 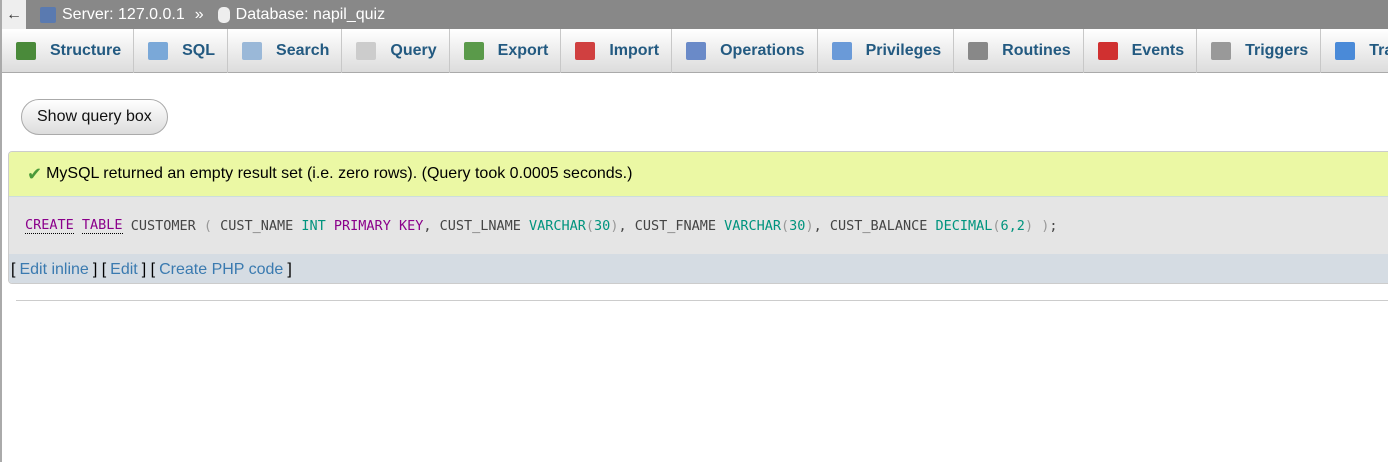 What do you see at coordinates (978, 51) in the screenshot?
I see `routines-icon` at bounding box center [978, 51].